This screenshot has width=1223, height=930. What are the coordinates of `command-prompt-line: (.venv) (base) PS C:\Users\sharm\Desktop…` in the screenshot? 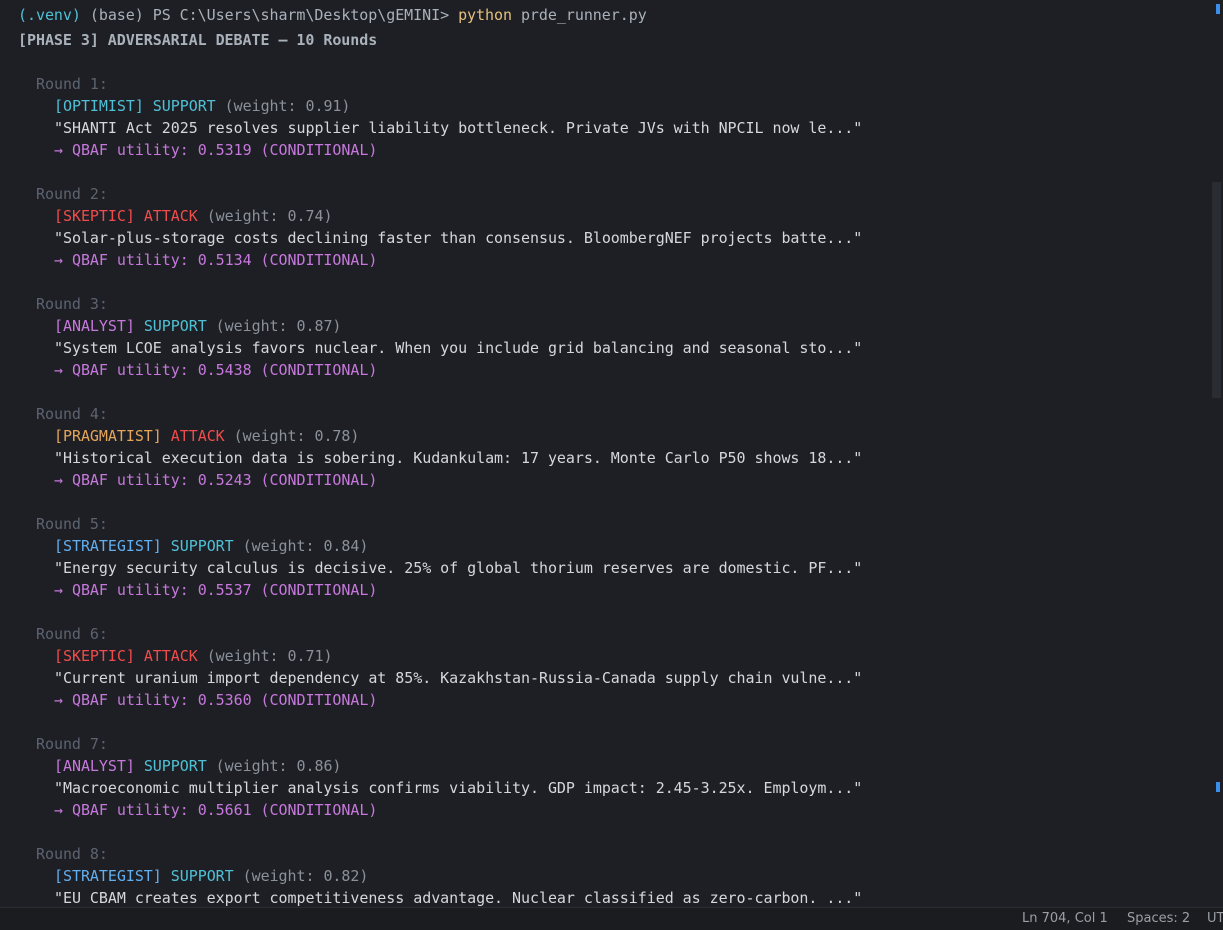 It's located at (332, 15).